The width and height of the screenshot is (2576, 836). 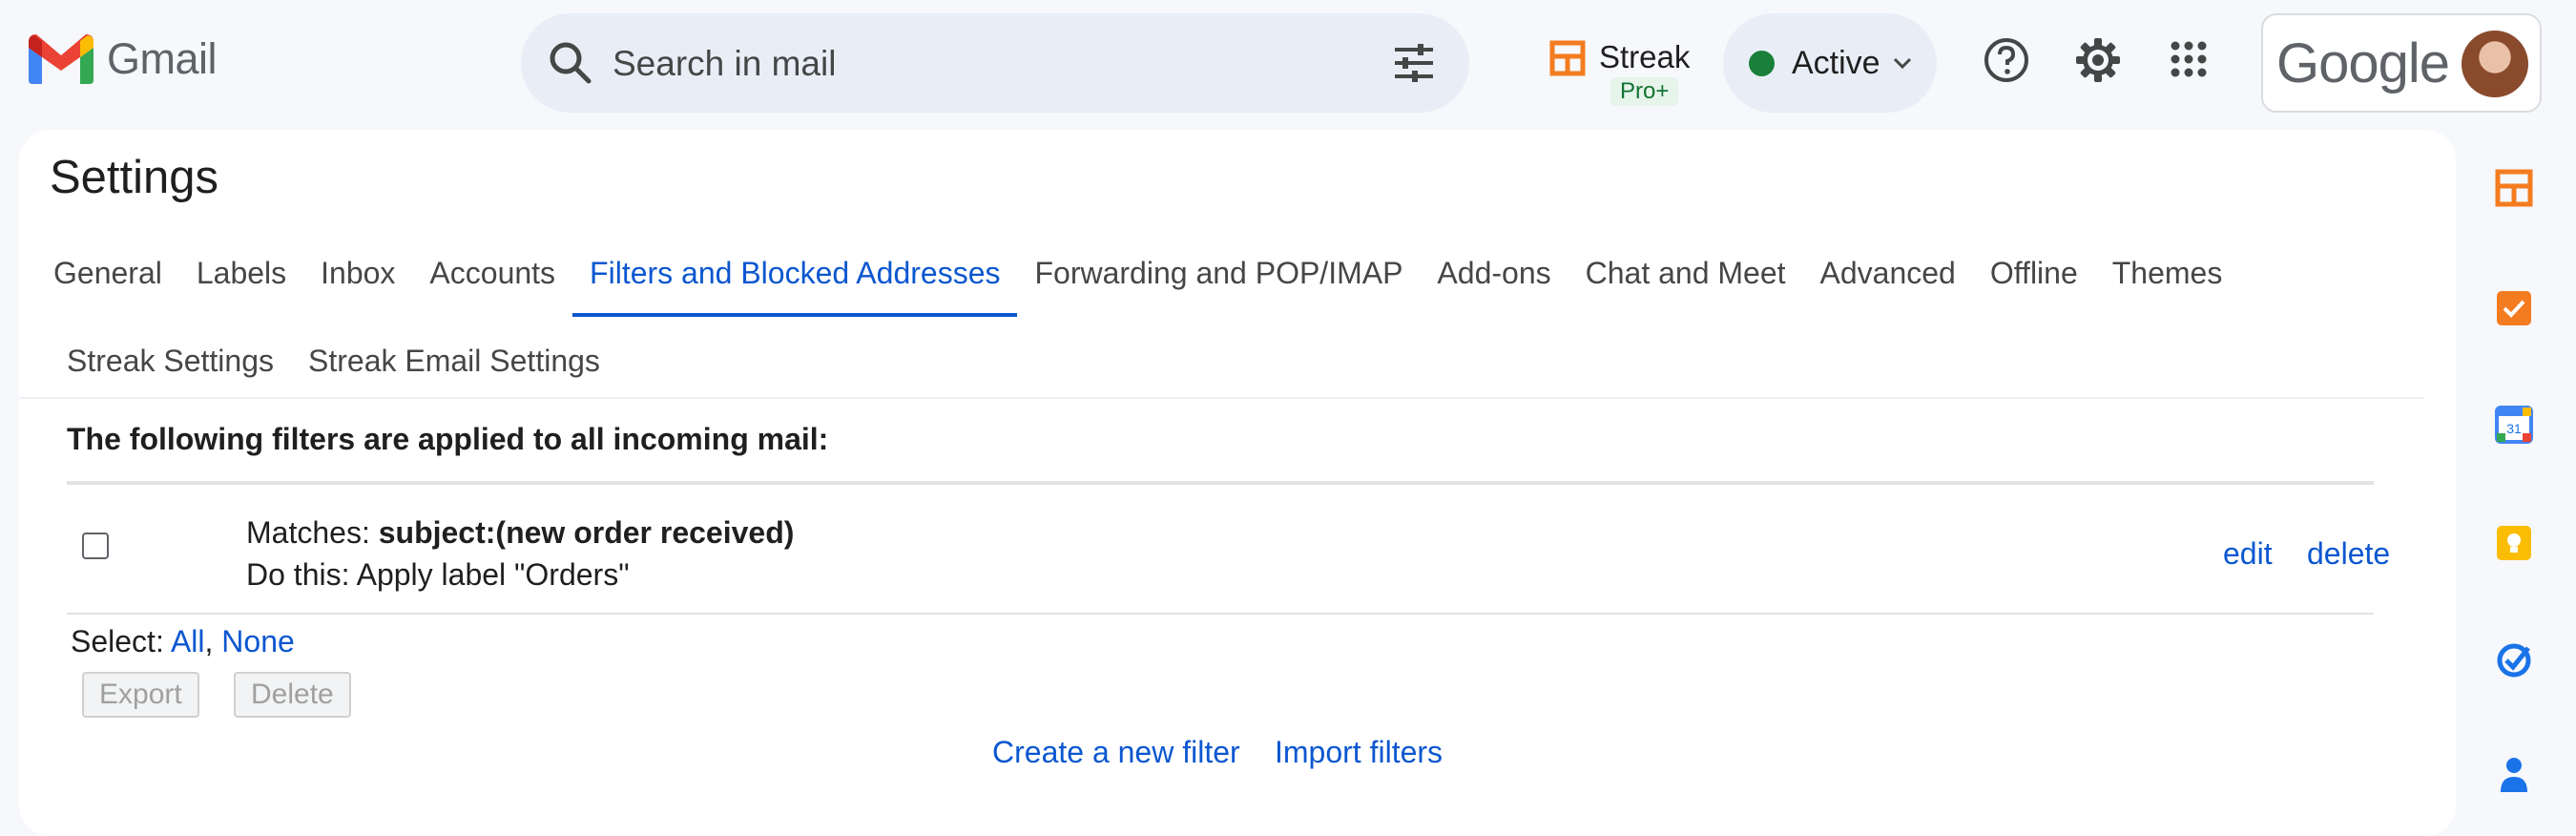 What do you see at coordinates (140, 695) in the screenshot?
I see `export-button: Export` at bounding box center [140, 695].